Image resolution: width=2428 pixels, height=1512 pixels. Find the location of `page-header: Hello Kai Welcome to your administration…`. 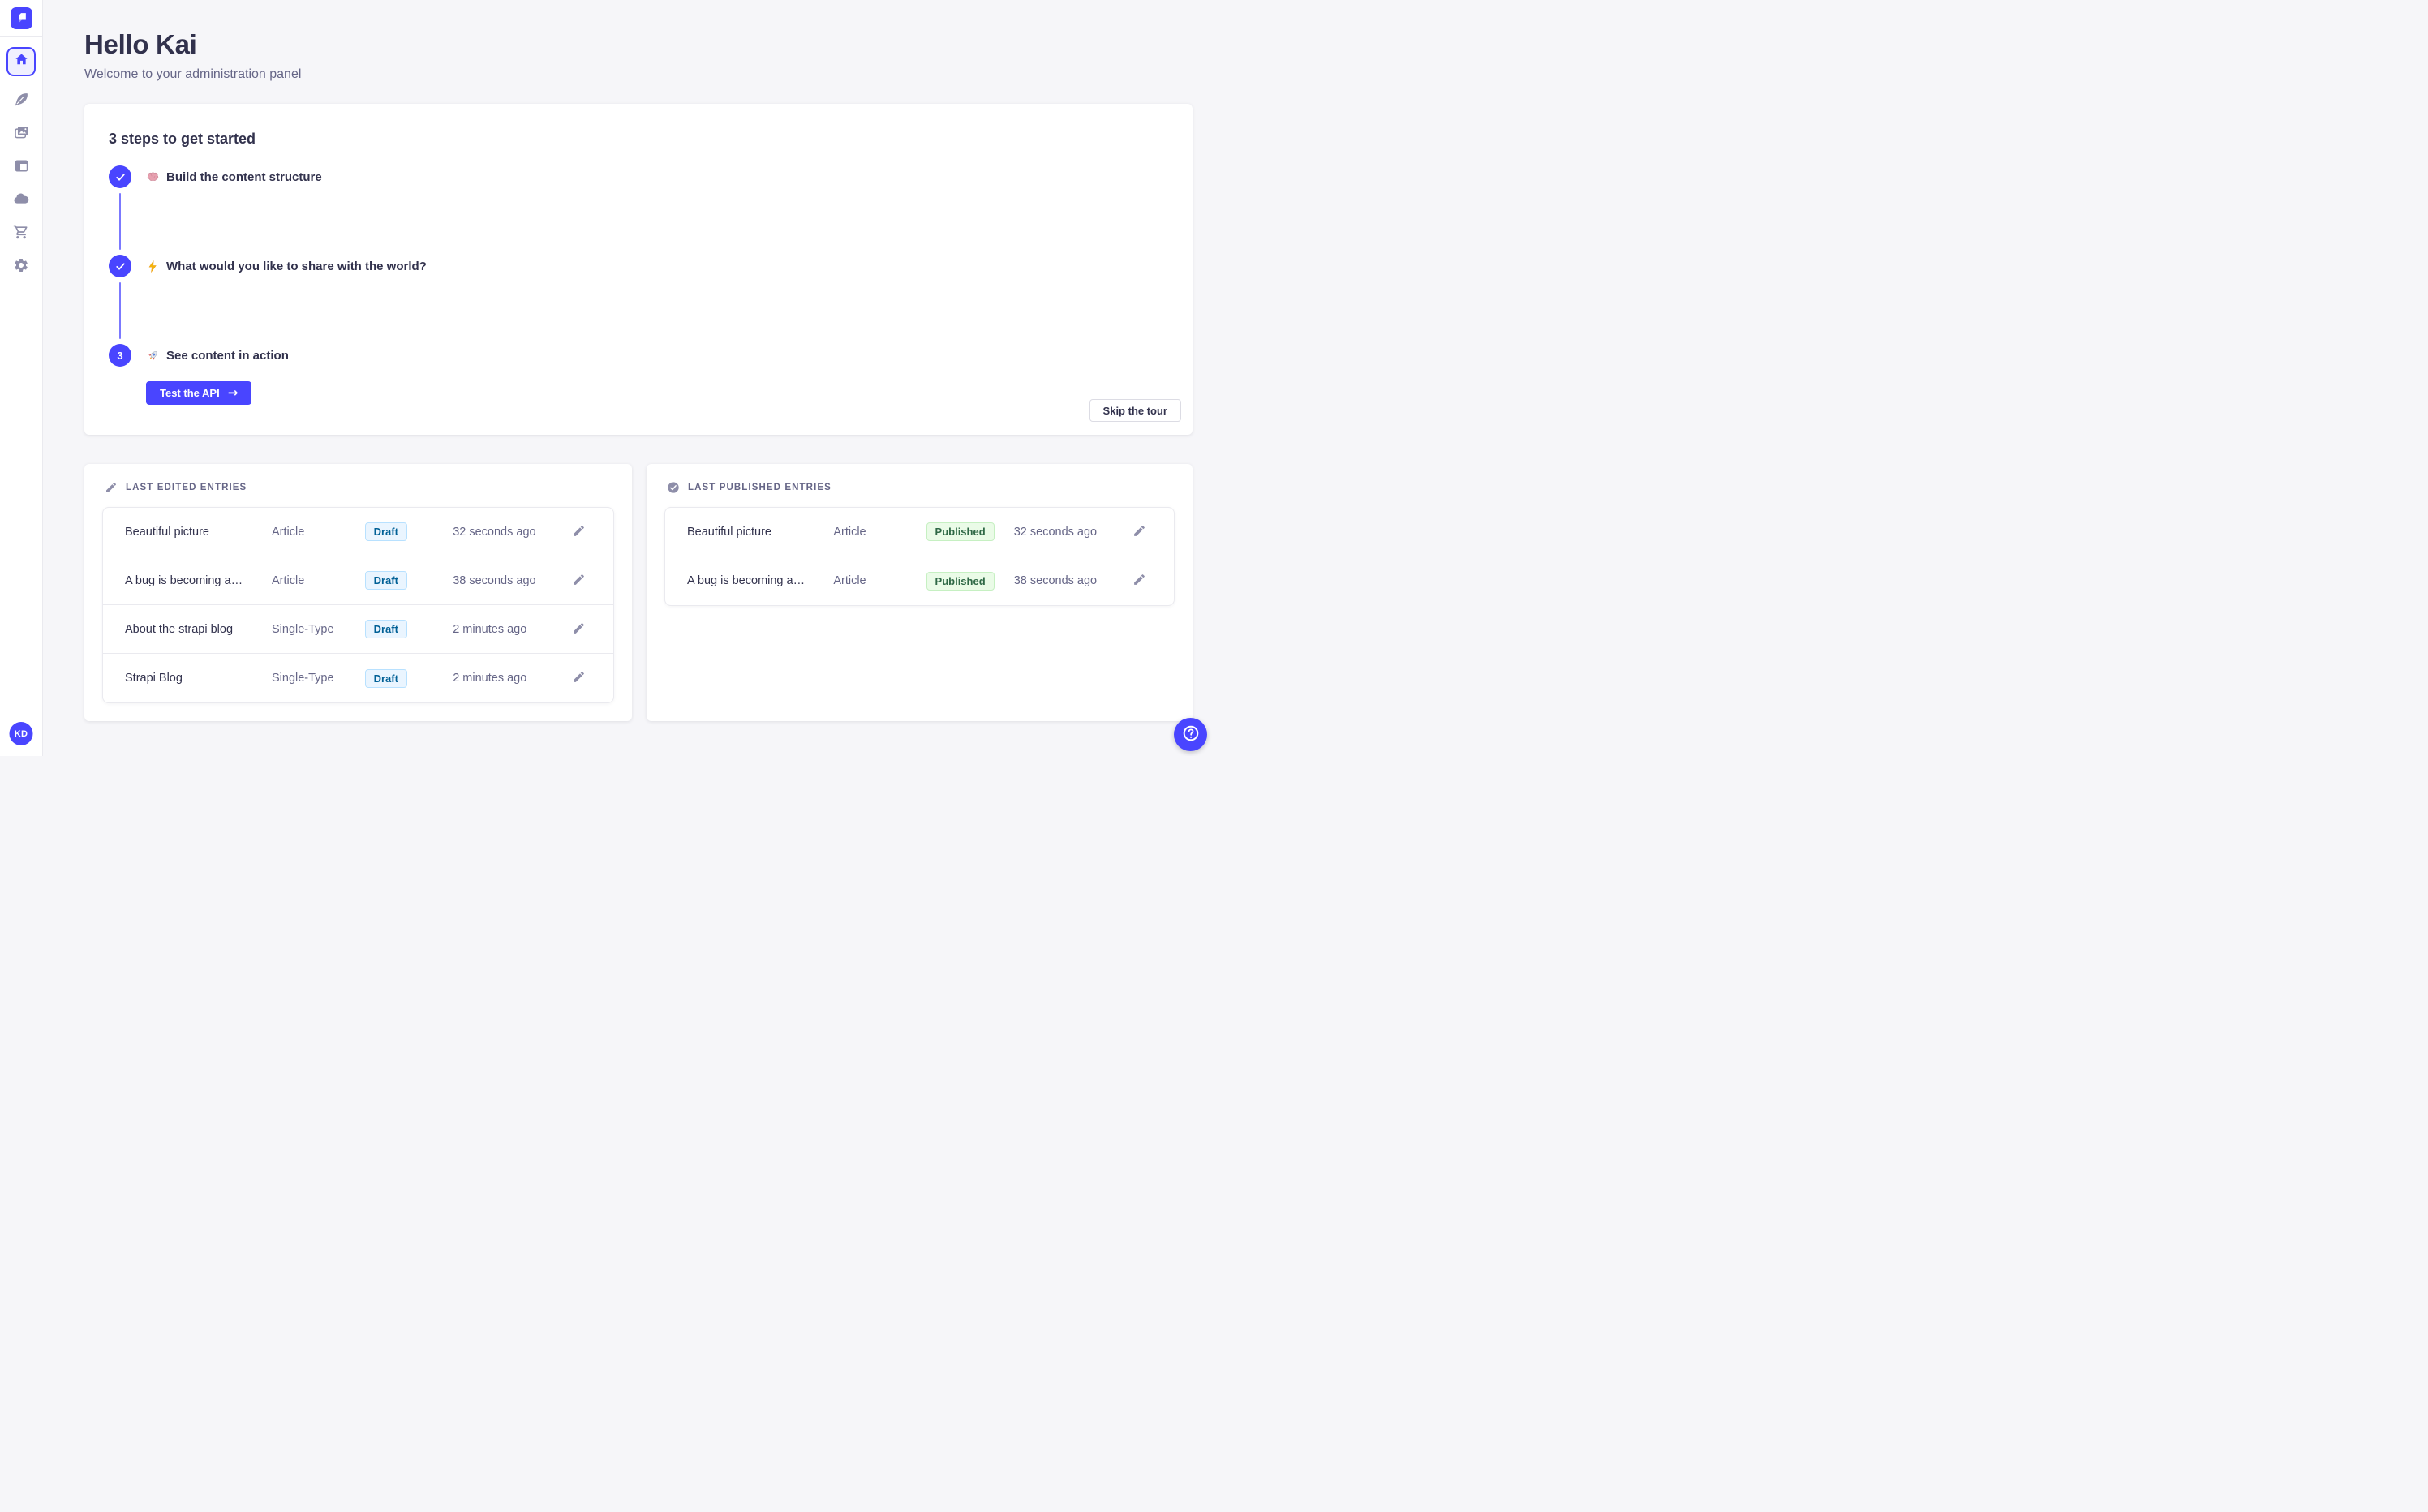

page-header: Hello Kai Welcome to your administration… is located at coordinates (192, 55).